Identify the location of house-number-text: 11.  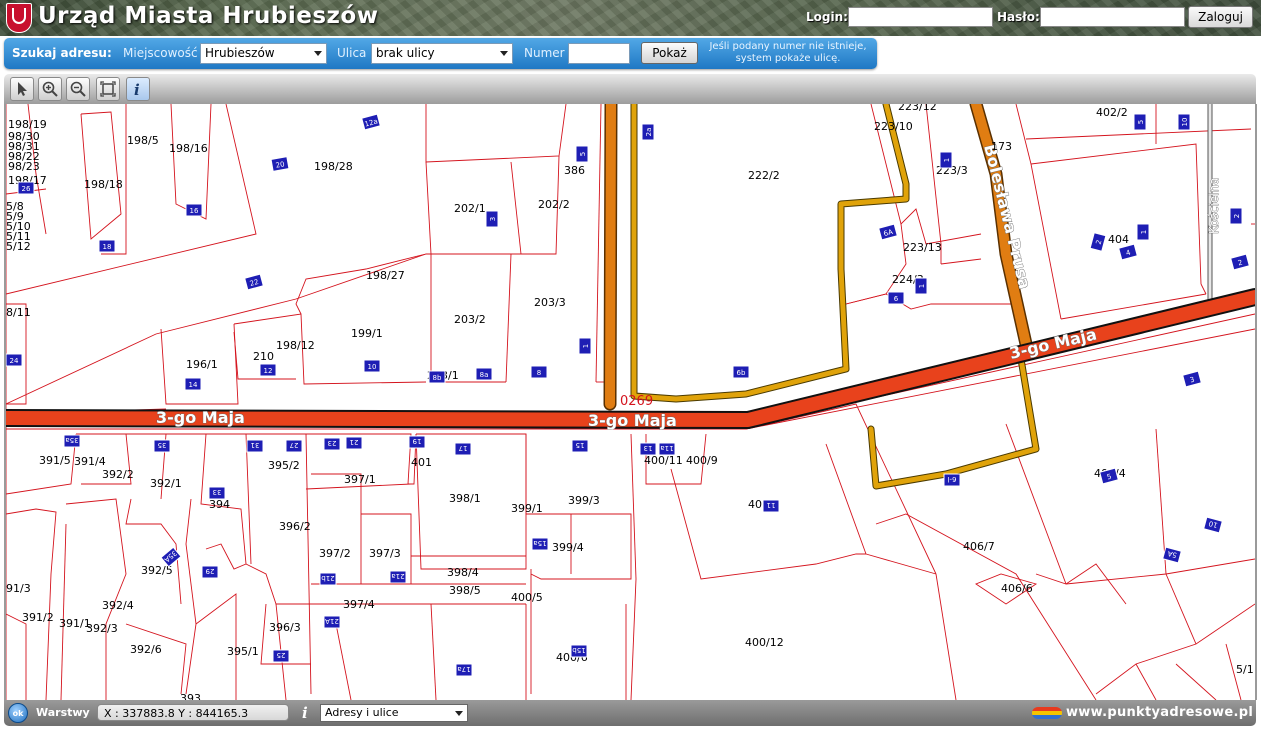
(771, 505).